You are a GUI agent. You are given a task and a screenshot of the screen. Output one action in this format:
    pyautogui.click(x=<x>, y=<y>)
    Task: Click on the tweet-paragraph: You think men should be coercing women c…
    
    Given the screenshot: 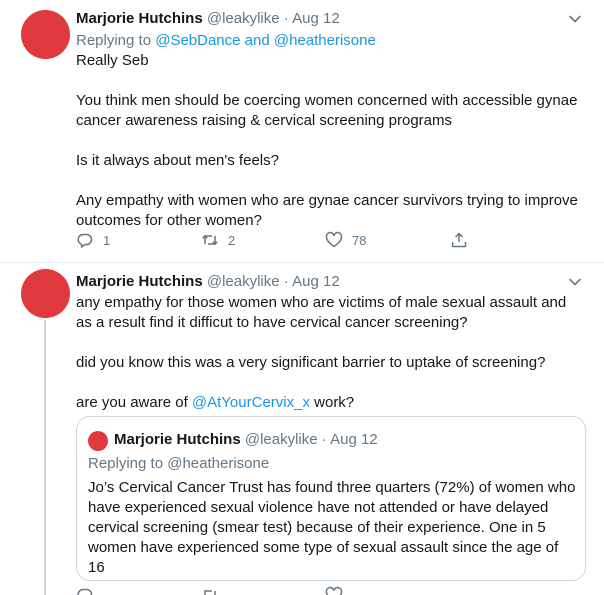 What is the action you would take?
    pyautogui.click(x=327, y=110)
    